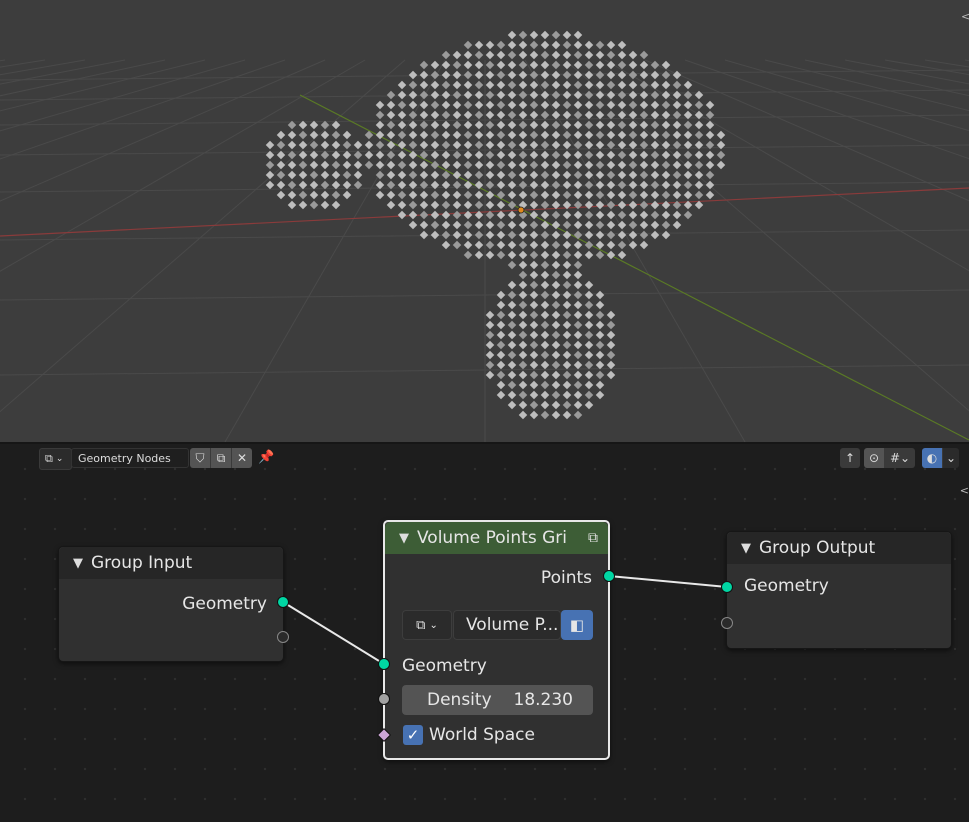 This screenshot has width=969, height=822. Describe the element at coordinates (433, 625) in the screenshot. I see `chevron-down-icon: ⌄` at that location.